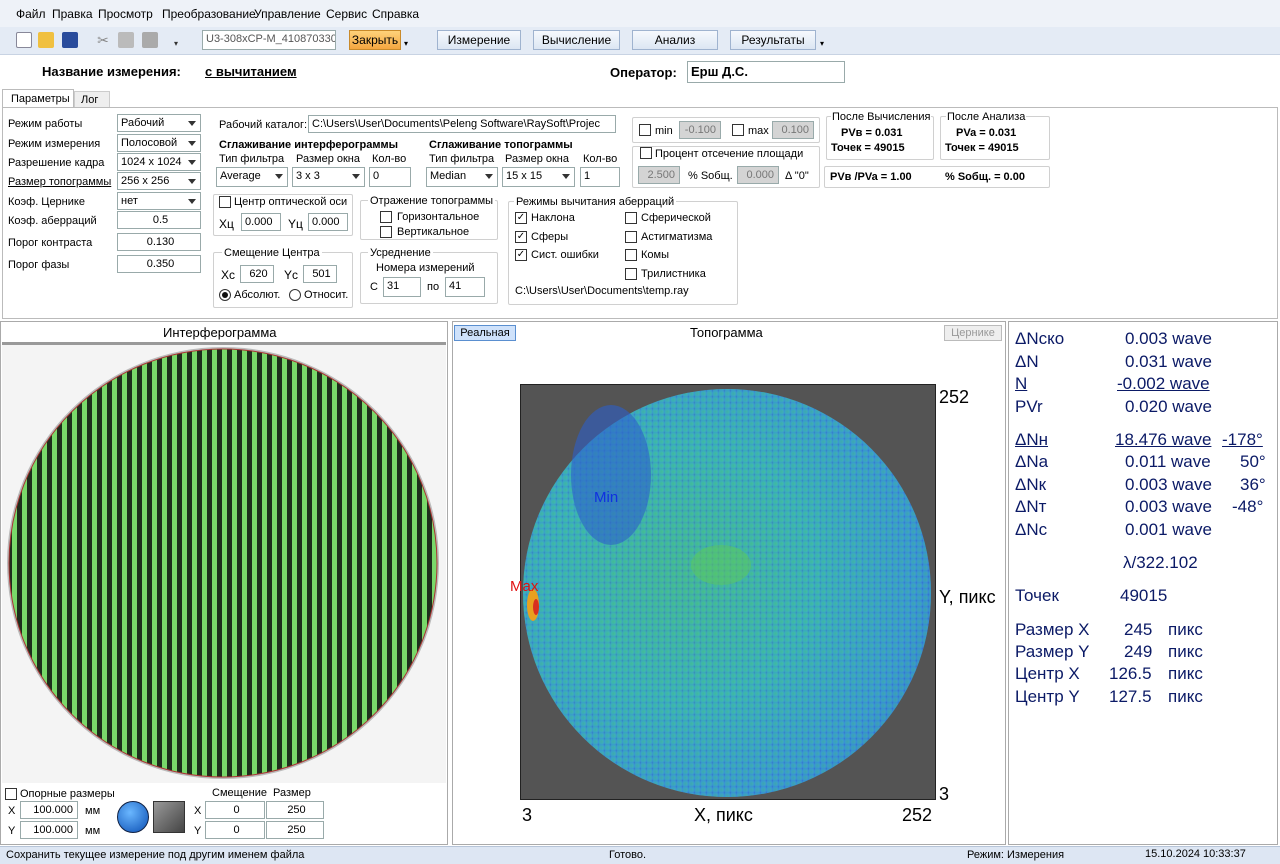  Describe the element at coordinates (133, 817) in the screenshot. I see `sphere-view-icon` at that location.